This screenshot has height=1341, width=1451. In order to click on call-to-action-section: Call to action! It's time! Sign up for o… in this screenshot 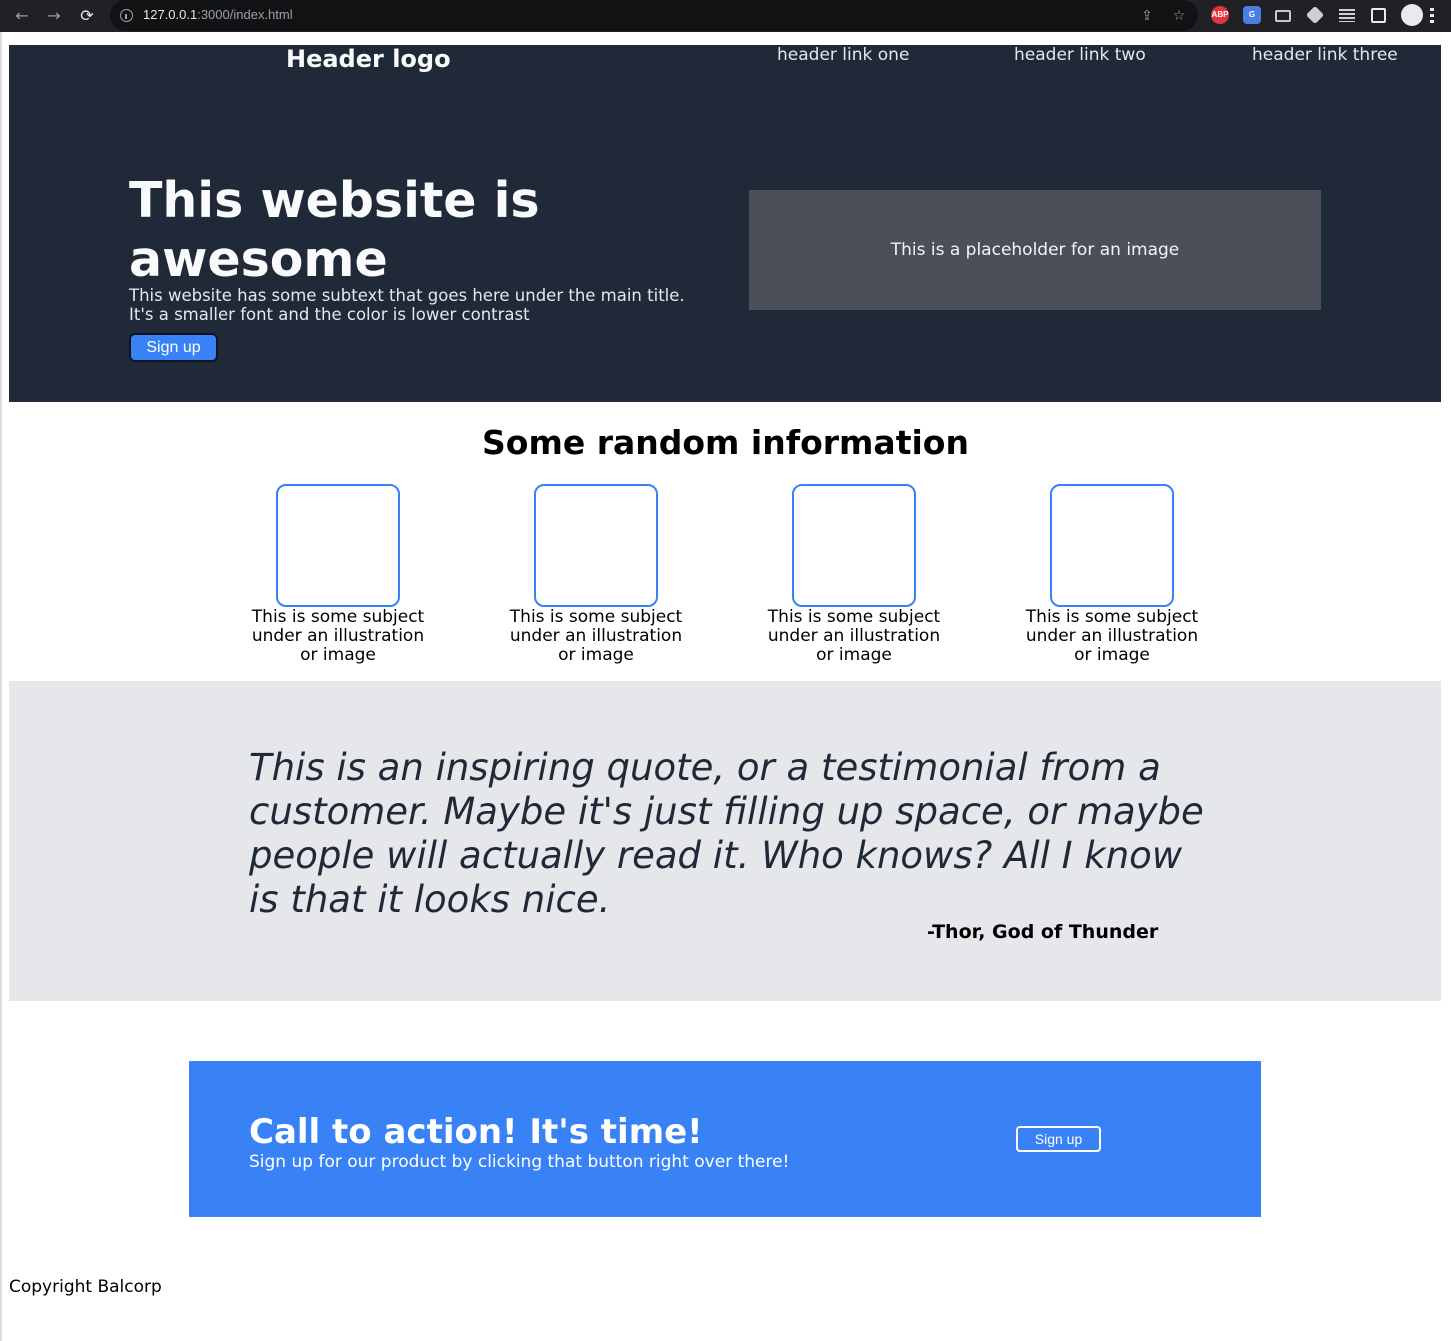, I will do `click(725, 1139)`.